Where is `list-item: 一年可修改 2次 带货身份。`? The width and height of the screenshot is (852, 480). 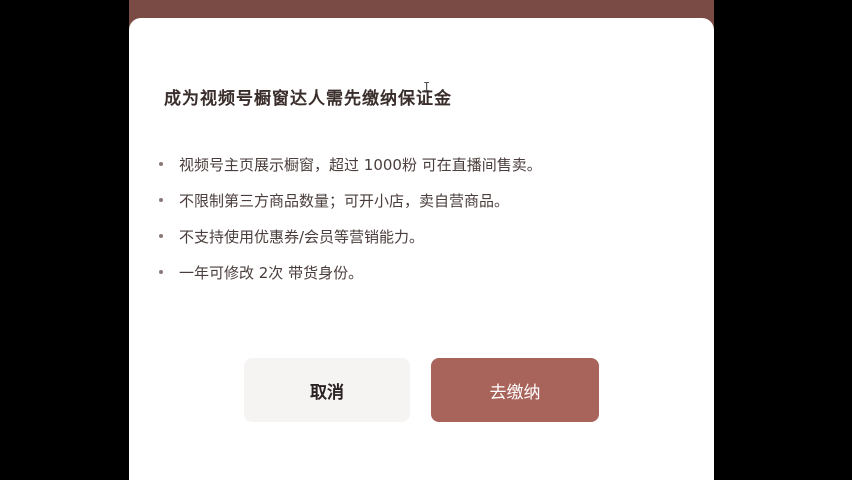 list-item: 一年可修改 2次 带货身份。 is located at coordinates (350, 272).